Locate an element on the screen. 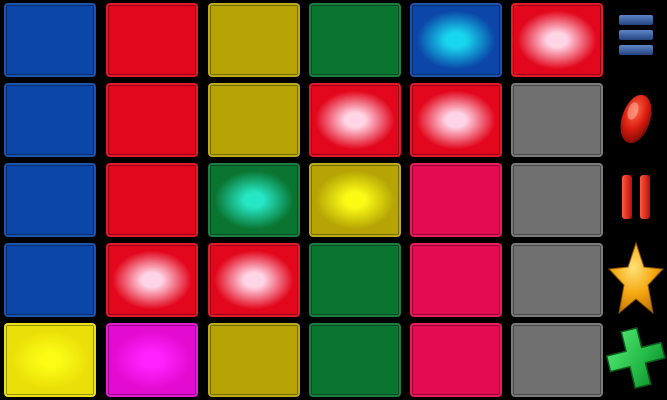 This screenshot has height=400, width=667. pad-r5-c6 is located at coordinates (557, 360).